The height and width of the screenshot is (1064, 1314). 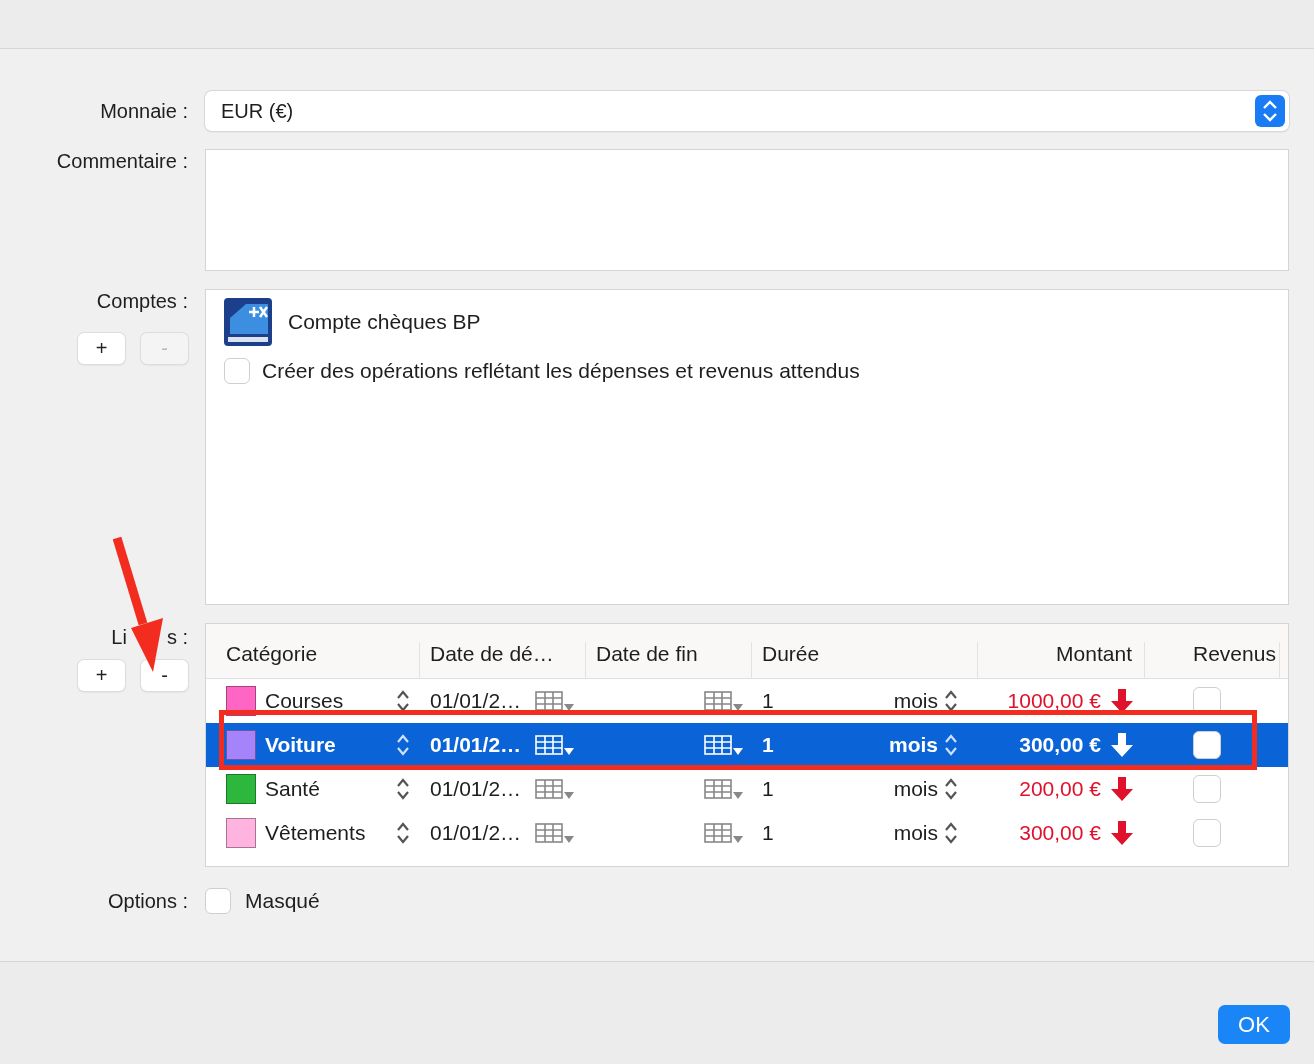 What do you see at coordinates (1061, 660) in the screenshot?
I see `column-header: Montant` at bounding box center [1061, 660].